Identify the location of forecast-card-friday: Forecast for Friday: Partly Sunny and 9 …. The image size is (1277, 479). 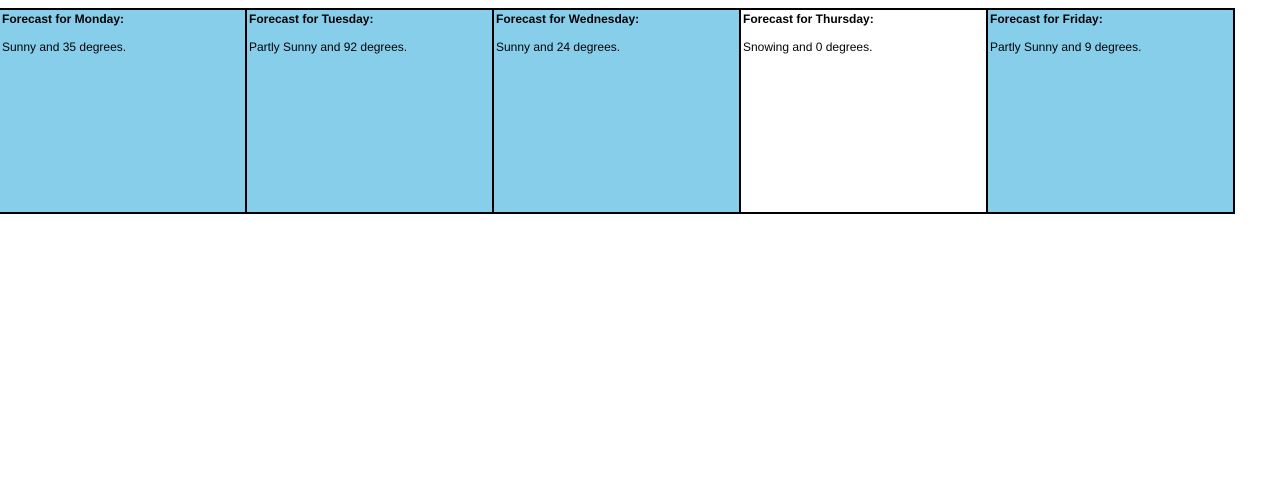
(1110, 111).